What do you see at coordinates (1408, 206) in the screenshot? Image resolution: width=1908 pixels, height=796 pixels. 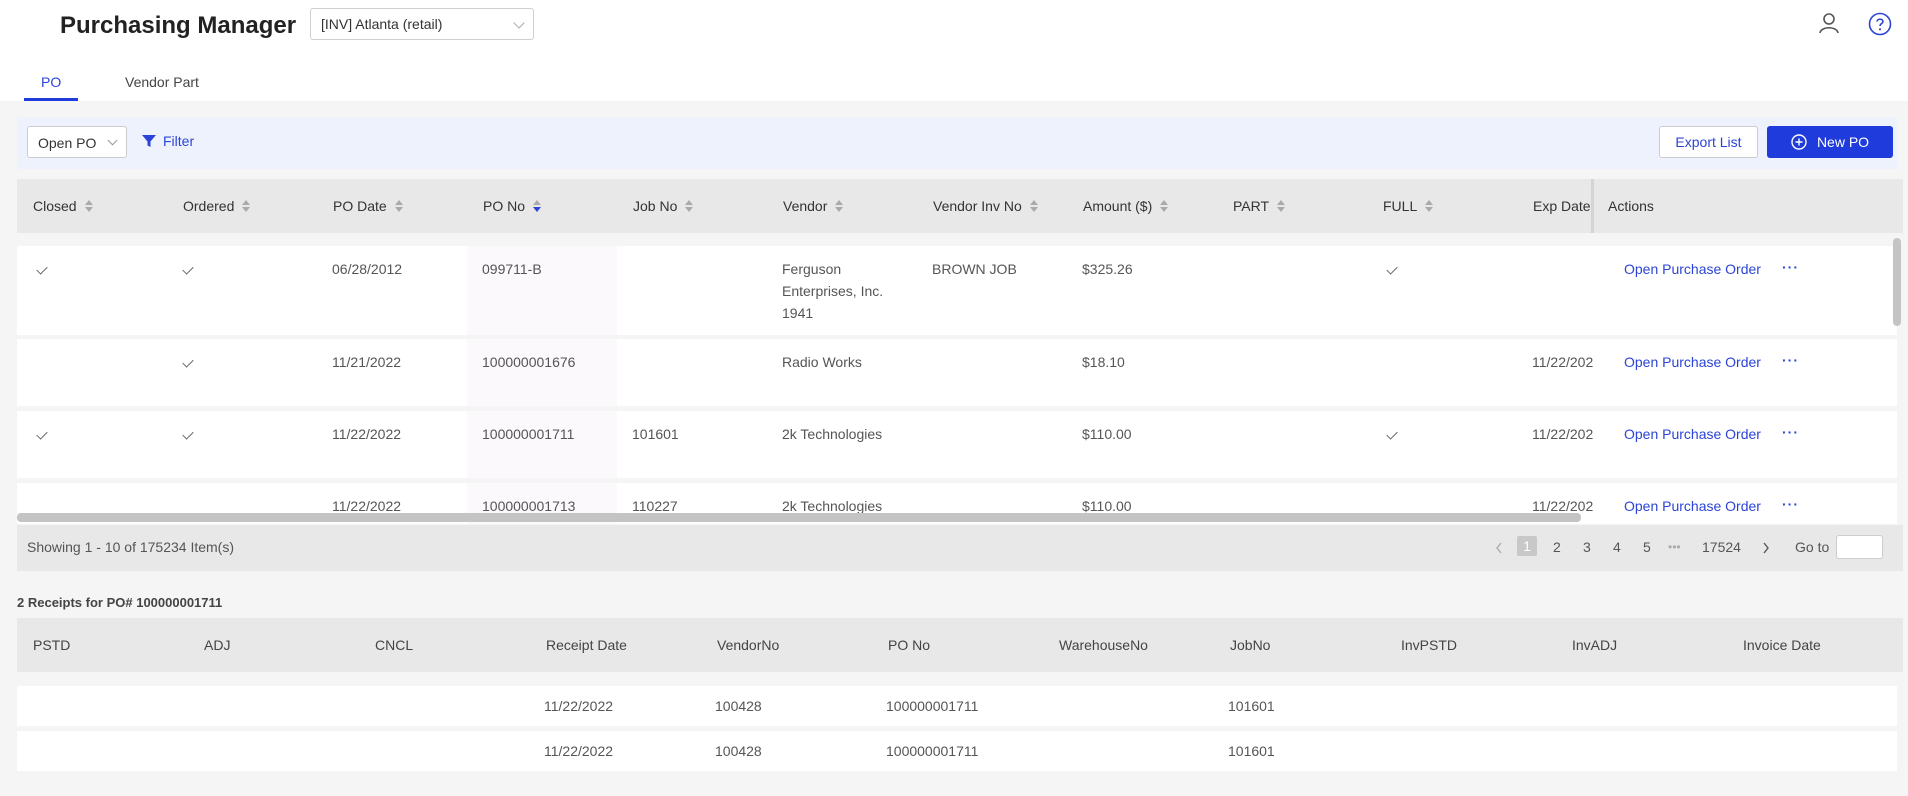 I see `column-header-full: FULL` at bounding box center [1408, 206].